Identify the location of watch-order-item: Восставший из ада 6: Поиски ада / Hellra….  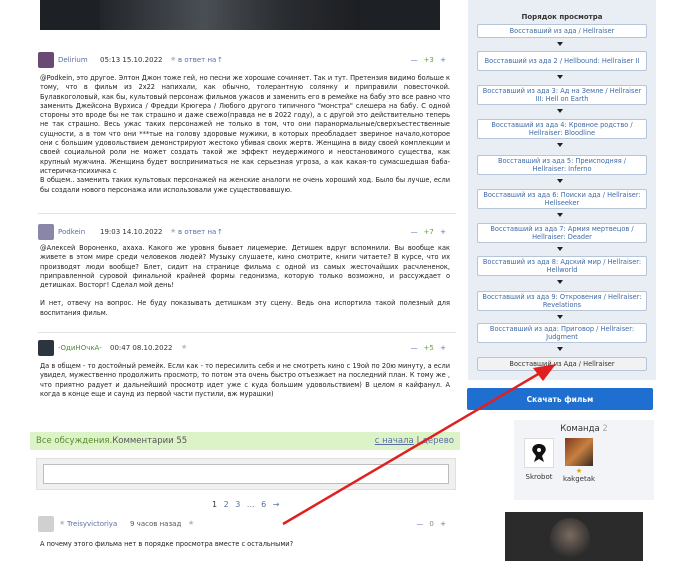
(562, 199).